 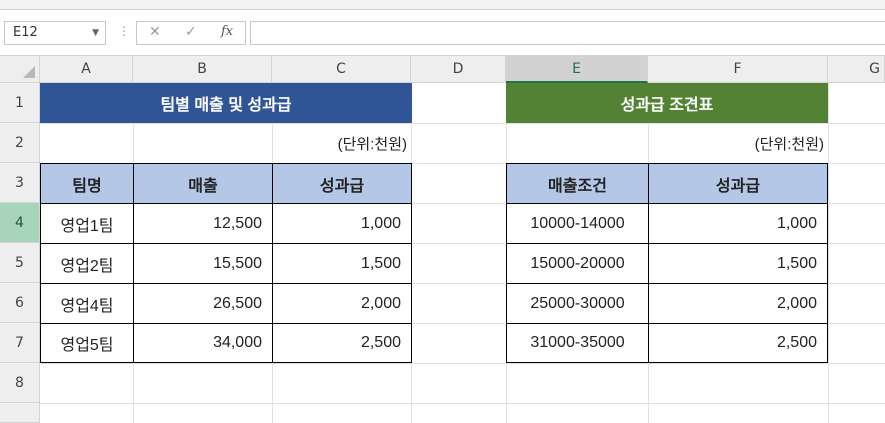 What do you see at coordinates (20, 103) in the screenshot?
I see `row-header-1: 1` at bounding box center [20, 103].